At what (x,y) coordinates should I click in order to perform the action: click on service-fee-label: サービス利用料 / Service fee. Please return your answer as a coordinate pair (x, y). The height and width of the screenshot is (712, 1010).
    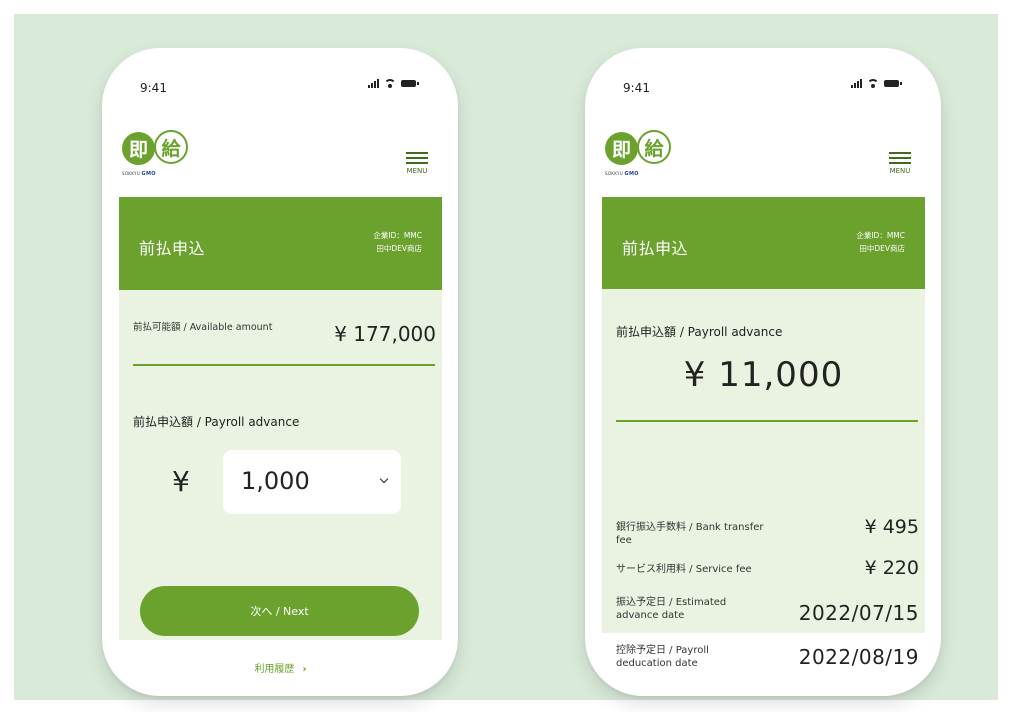
    Looking at the image, I should click on (684, 569).